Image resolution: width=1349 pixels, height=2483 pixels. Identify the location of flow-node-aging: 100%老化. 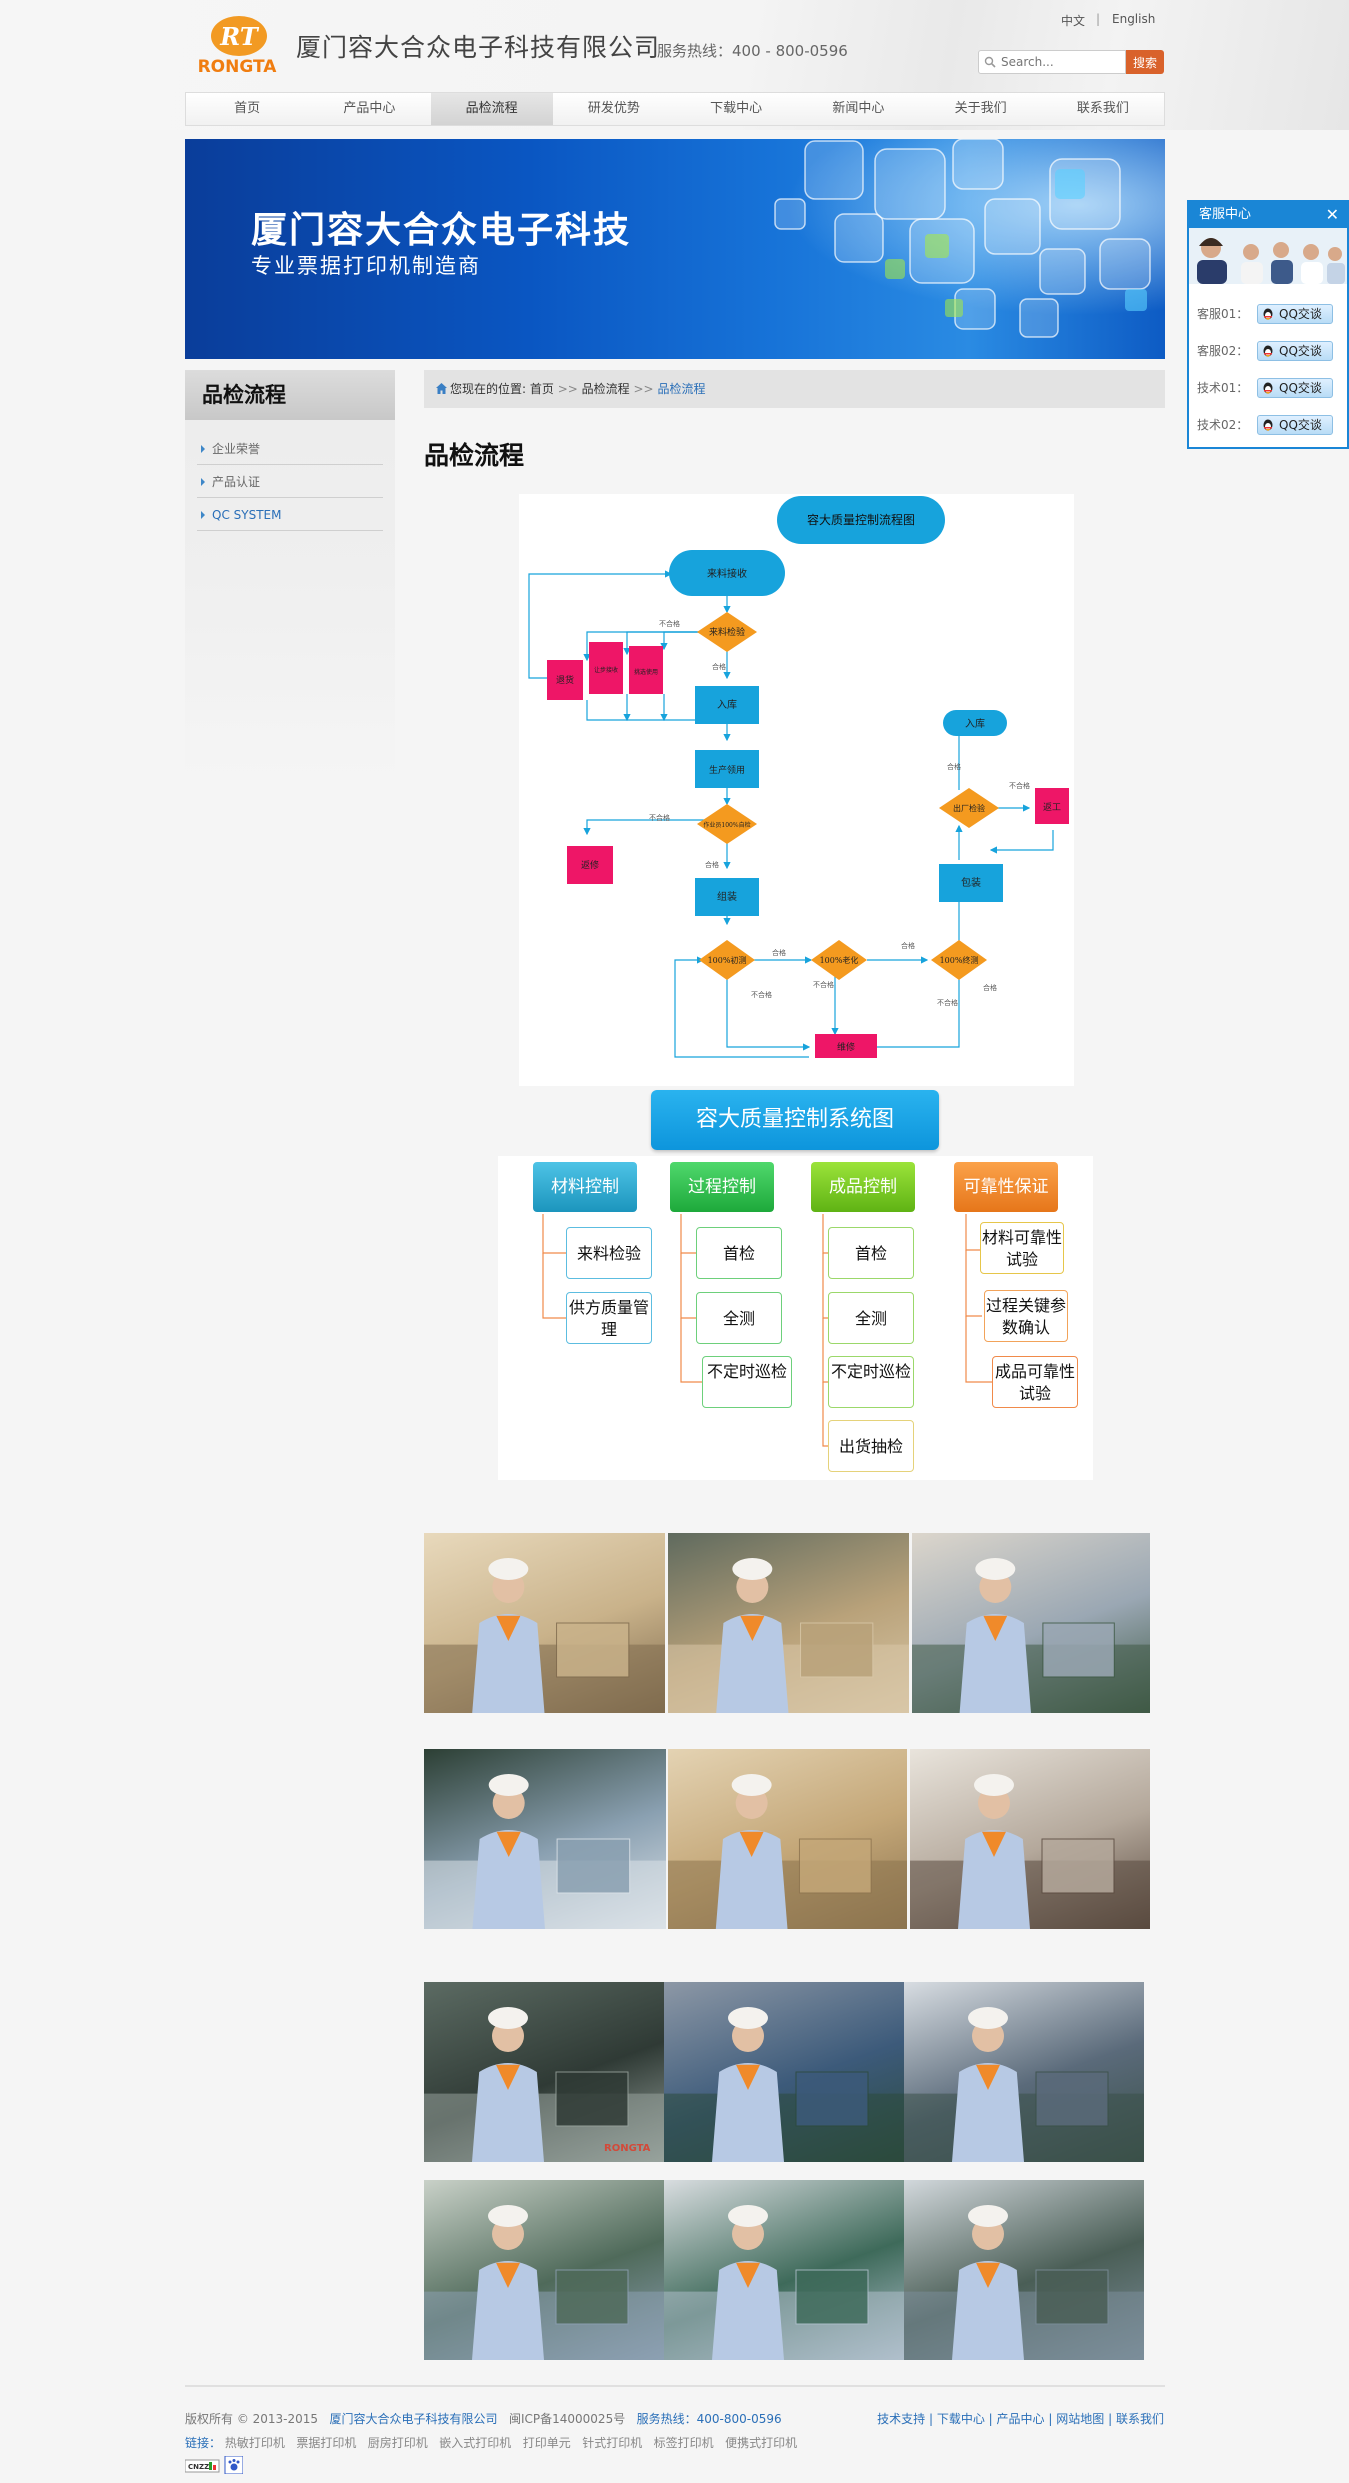
(839, 960).